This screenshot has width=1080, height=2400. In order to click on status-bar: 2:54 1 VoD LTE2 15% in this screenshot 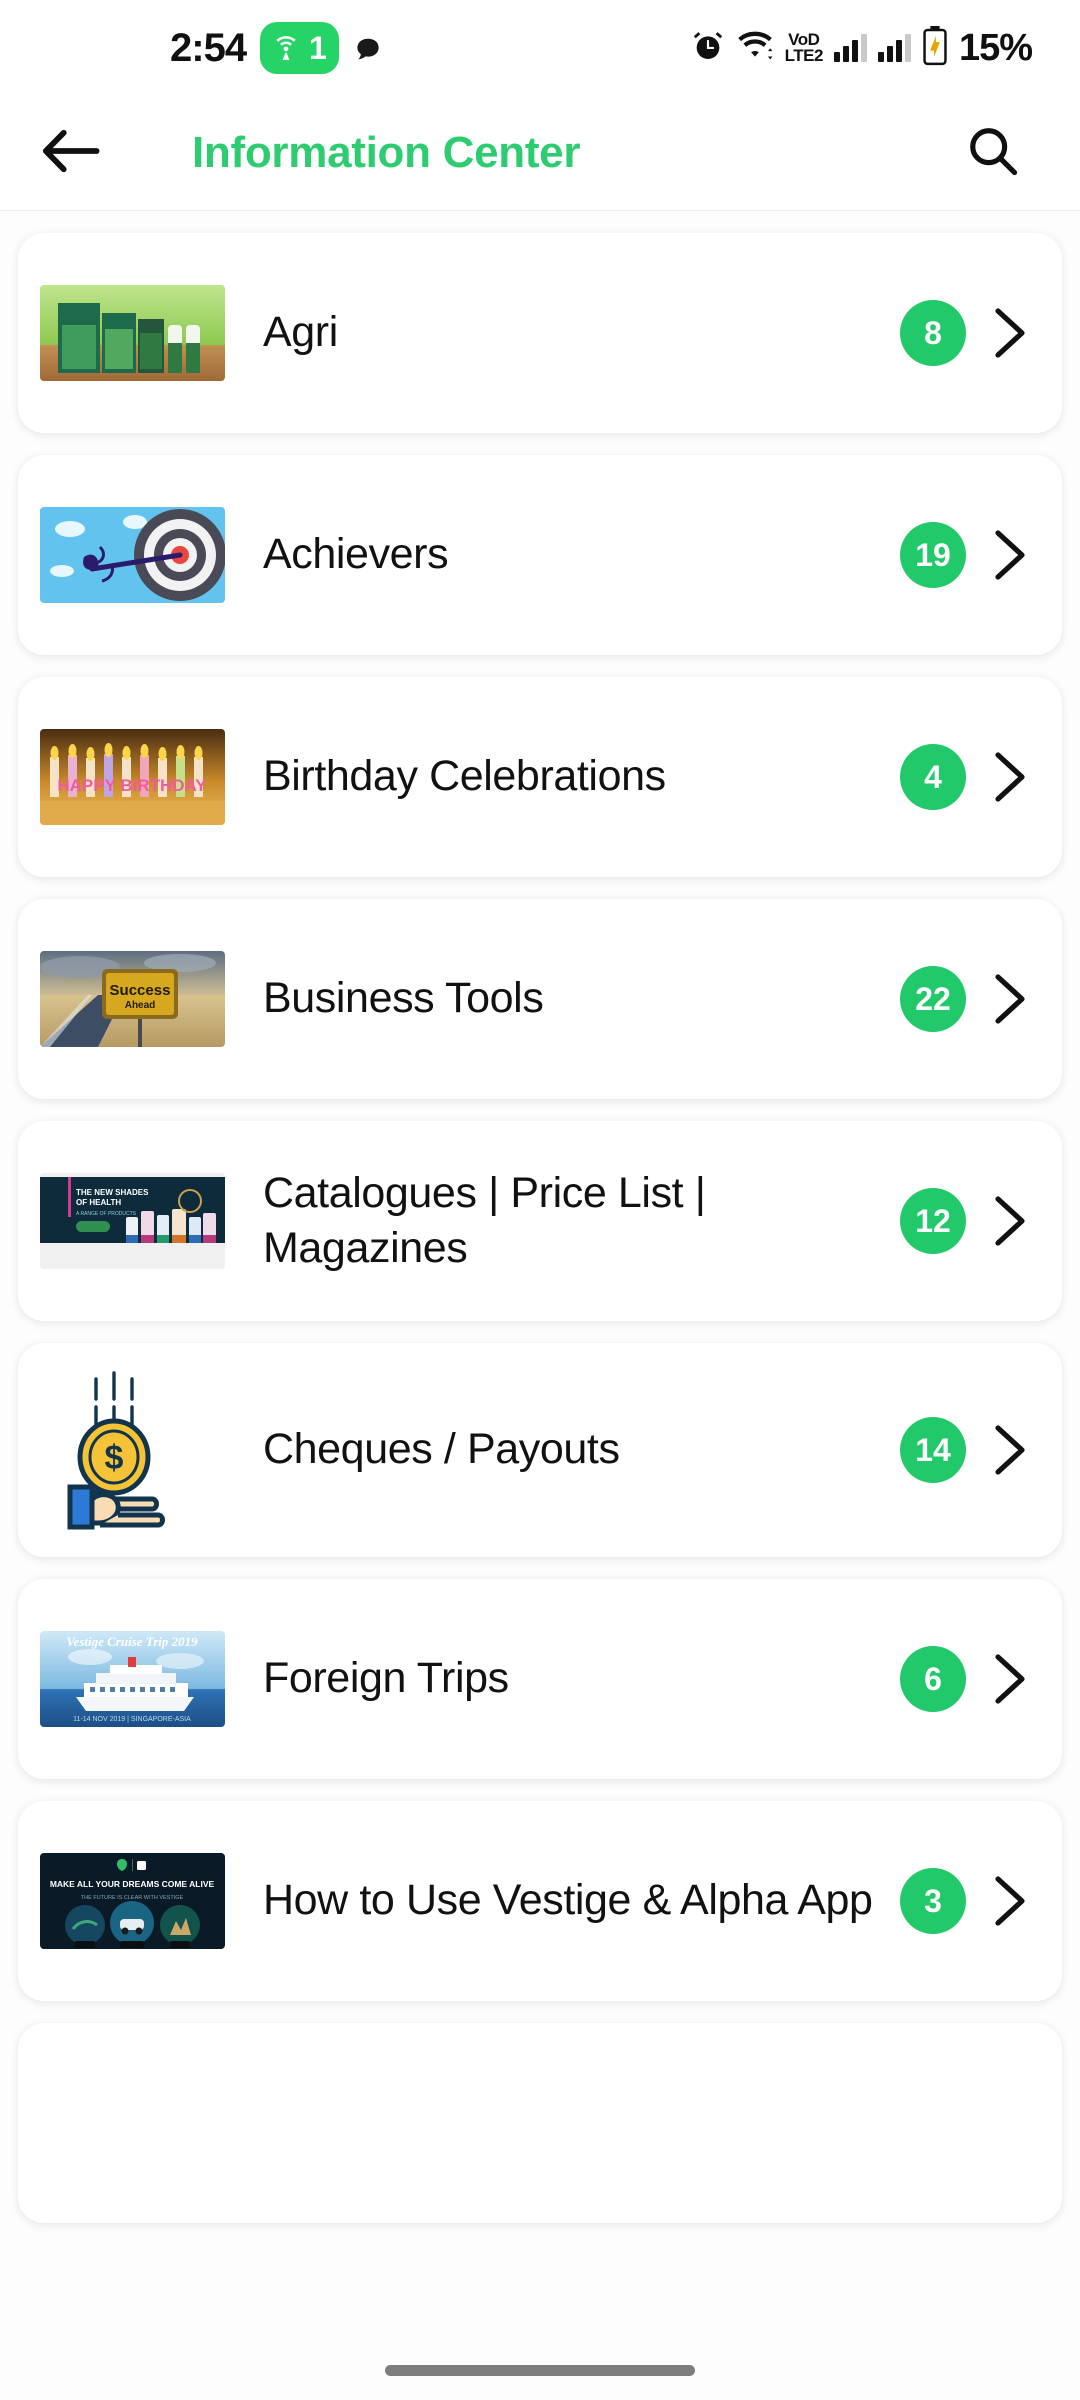, I will do `click(540, 48)`.